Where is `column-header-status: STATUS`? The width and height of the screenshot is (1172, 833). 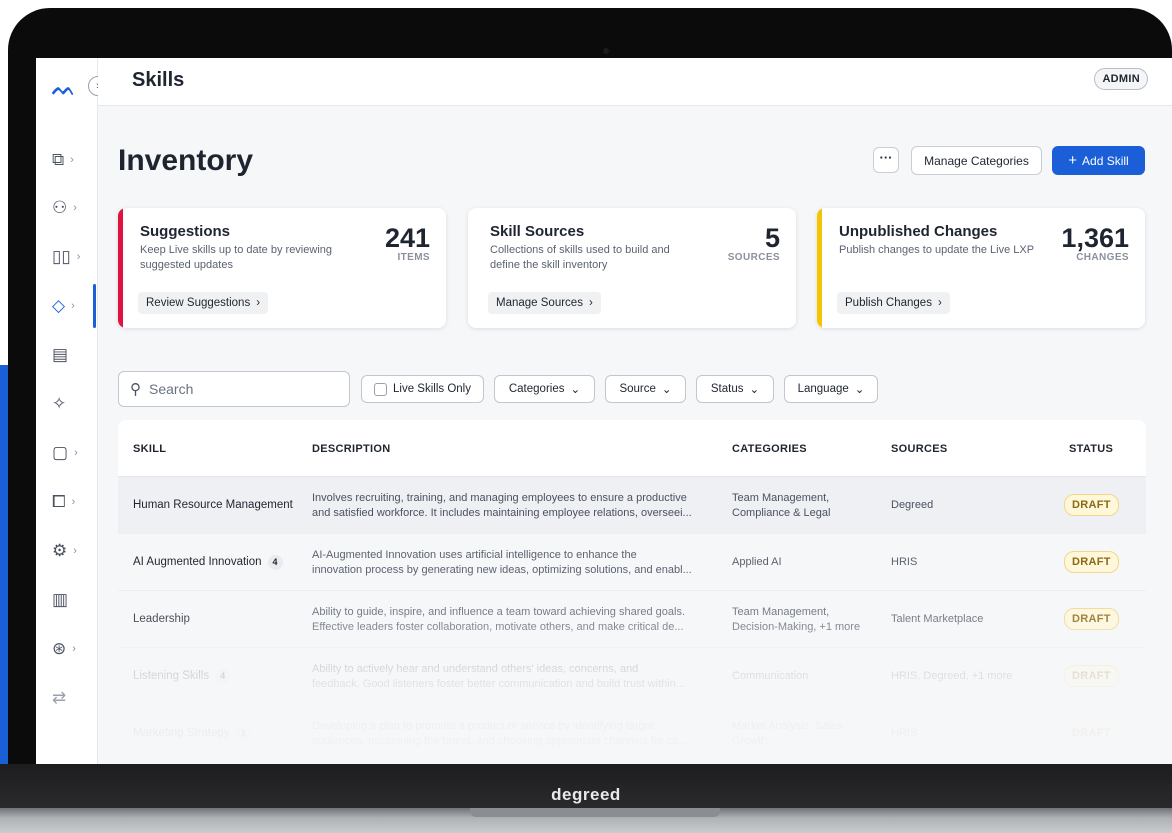
column-header-status: STATUS is located at coordinates (1091, 449).